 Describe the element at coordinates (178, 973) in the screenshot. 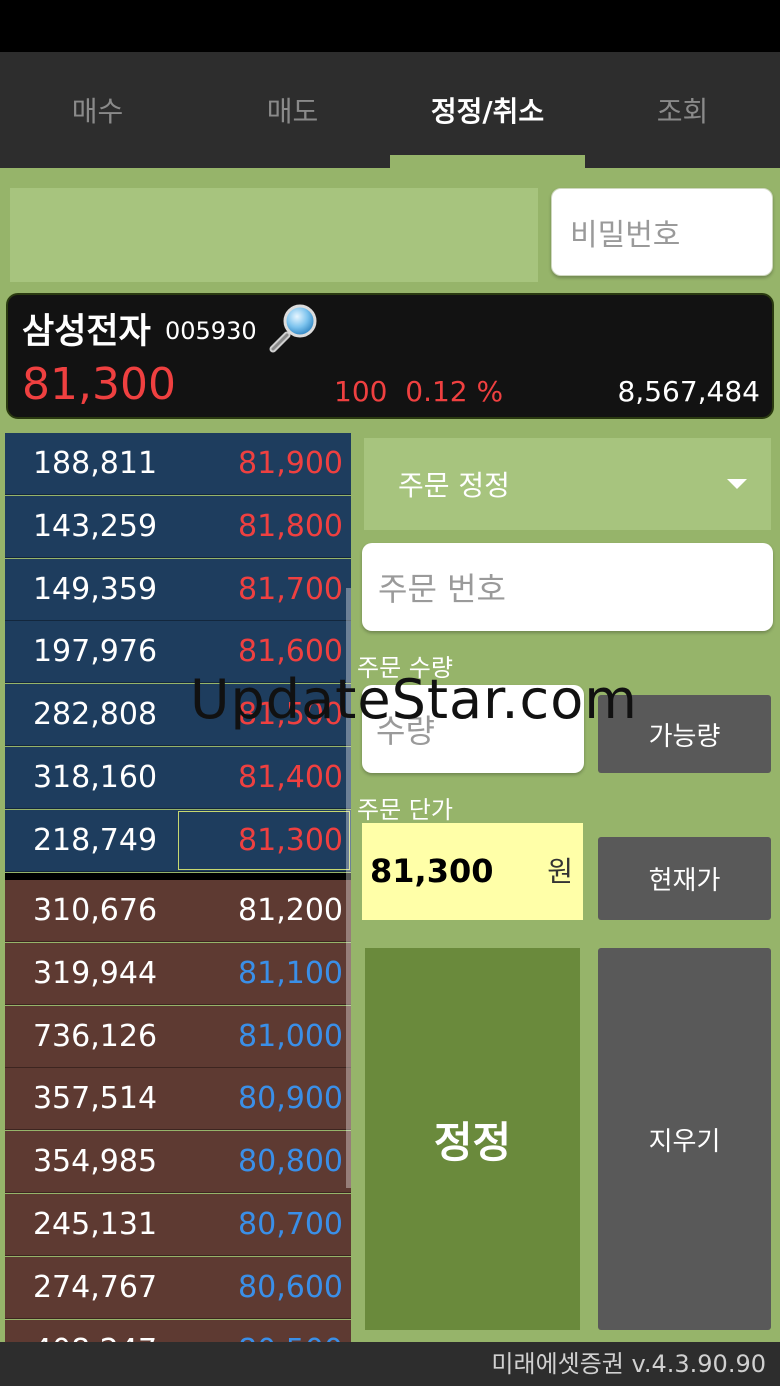

I see `bid-row: 319,944 81,100` at that location.